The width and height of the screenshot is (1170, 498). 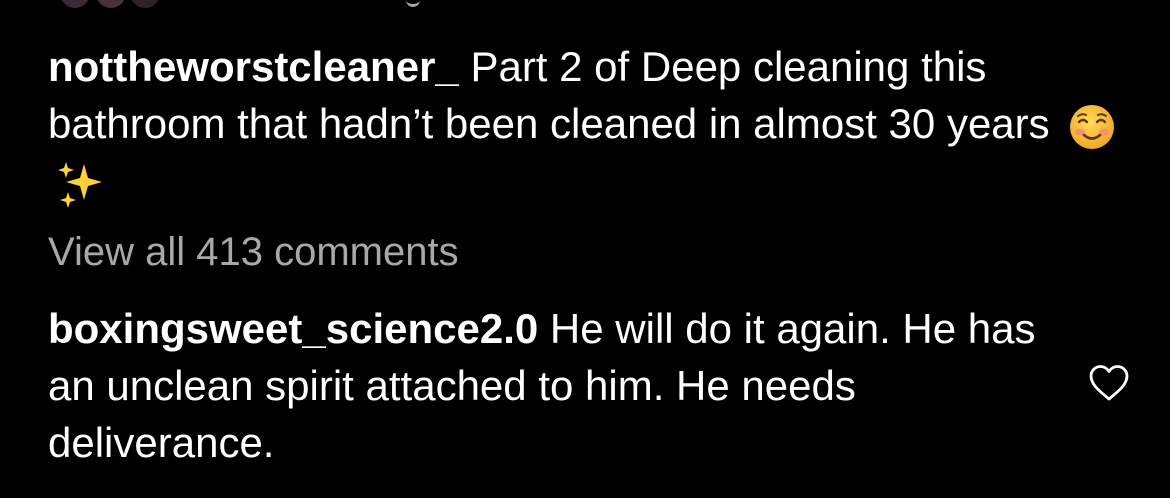 I want to click on previous-row-remnant, so click(x=585, y=5).